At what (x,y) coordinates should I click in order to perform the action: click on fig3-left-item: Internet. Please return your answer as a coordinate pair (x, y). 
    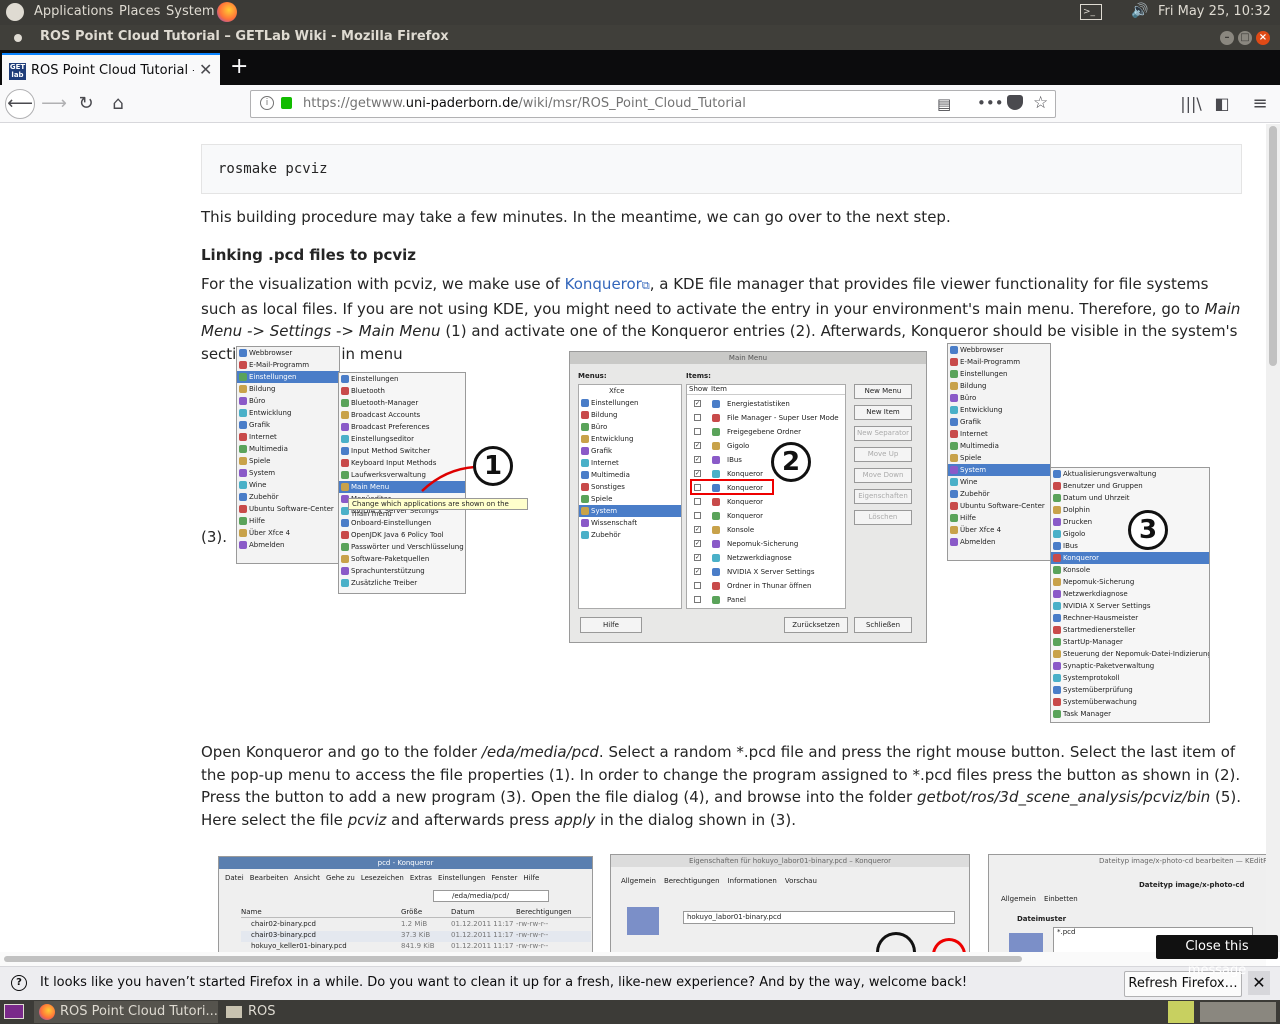
    Looking at the image, I should click on (999, 434).